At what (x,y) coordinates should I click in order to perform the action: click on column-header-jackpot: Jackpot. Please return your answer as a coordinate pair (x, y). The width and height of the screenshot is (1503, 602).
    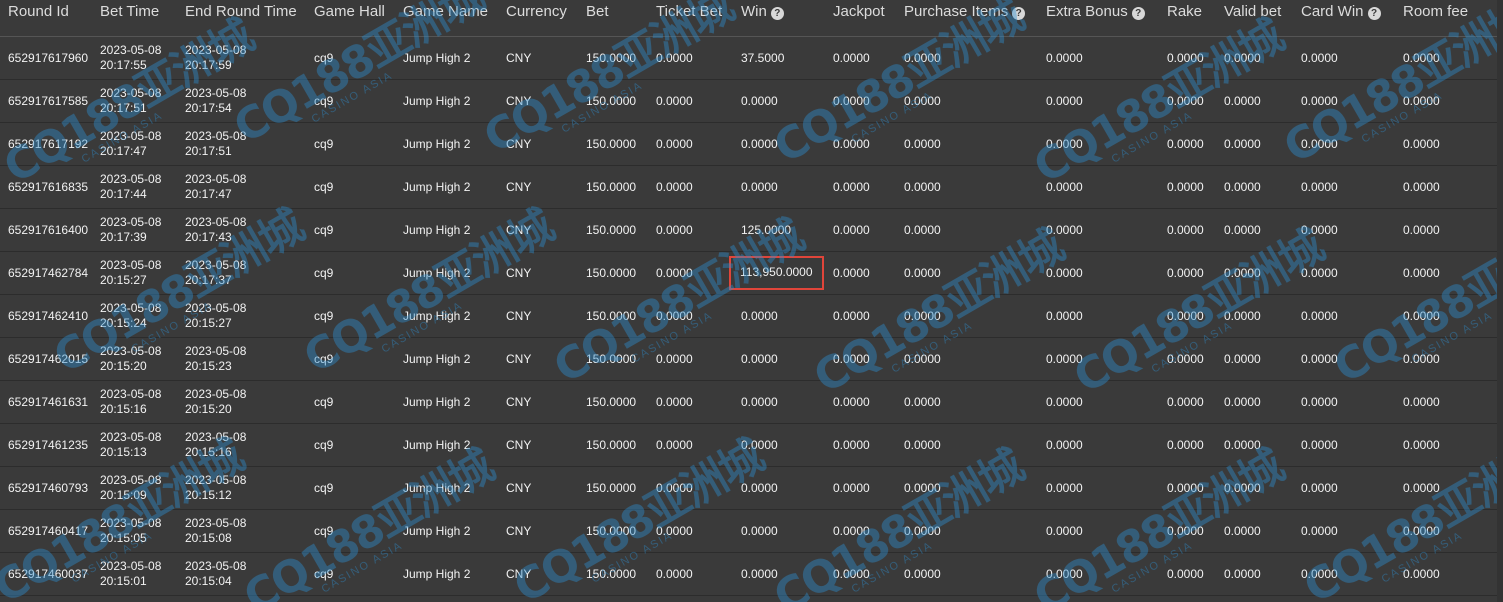
    Looking at the image, I should click on (860, 18).